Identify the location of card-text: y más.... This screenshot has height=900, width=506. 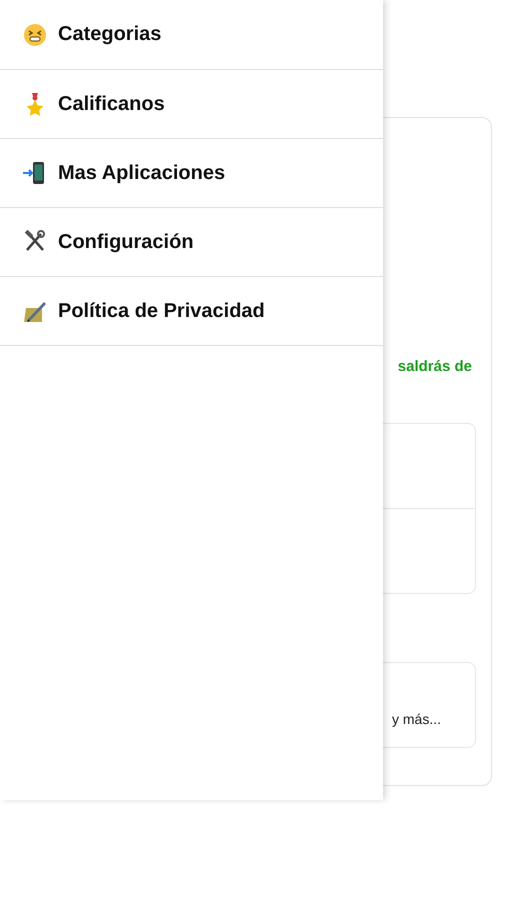
(416, 719).